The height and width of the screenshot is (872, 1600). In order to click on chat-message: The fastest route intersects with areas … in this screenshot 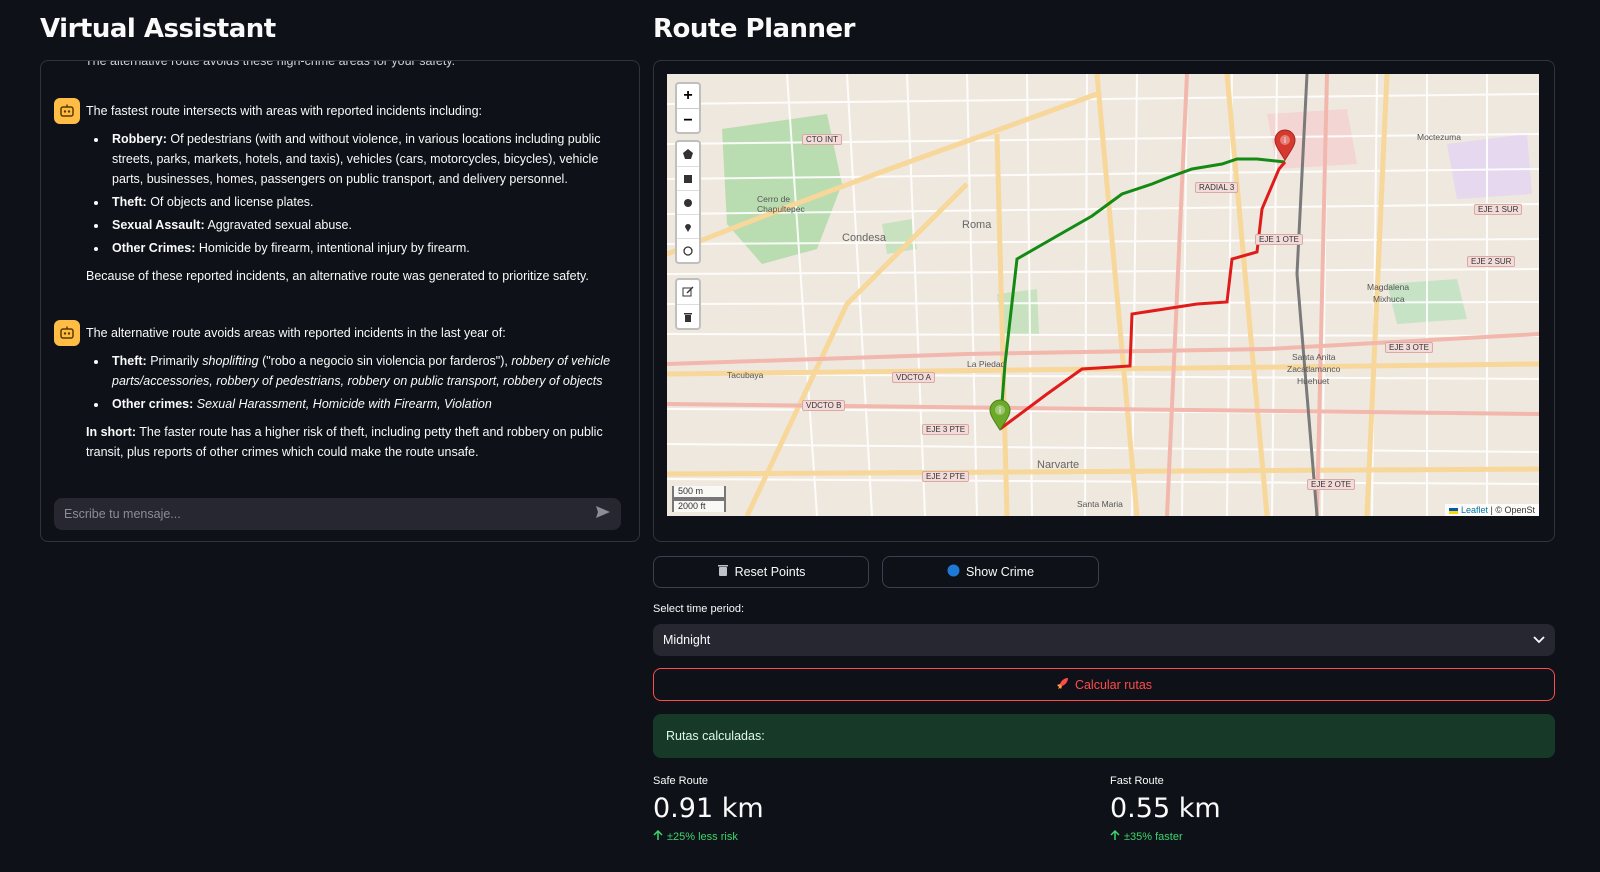, I will do `click(339, 196)`.